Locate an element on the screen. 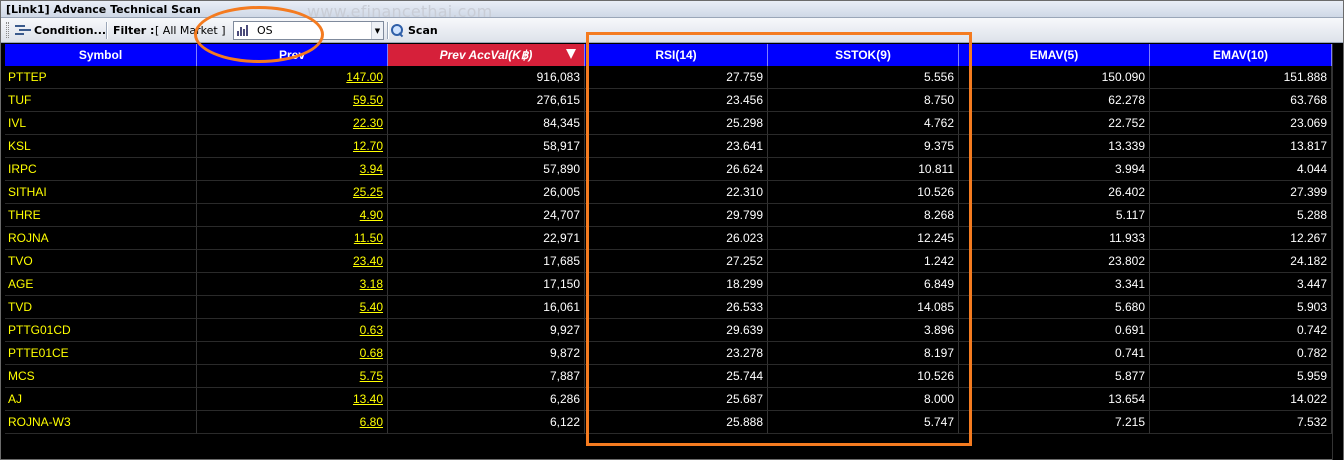  table-row: AGE 3.18 17,150 18.299 6.849 3.341 3.447 is located at coordinates (668, 284).